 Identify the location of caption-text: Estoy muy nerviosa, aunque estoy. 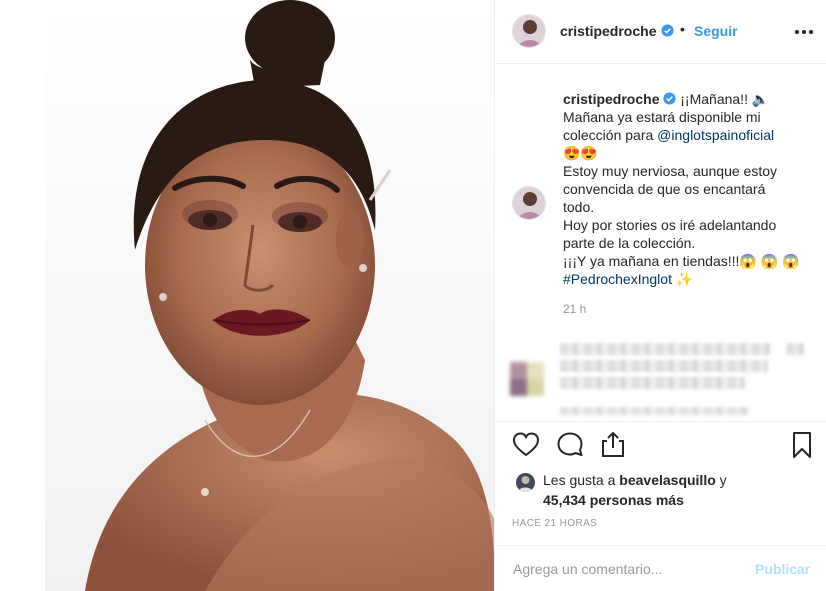
(670, 171).